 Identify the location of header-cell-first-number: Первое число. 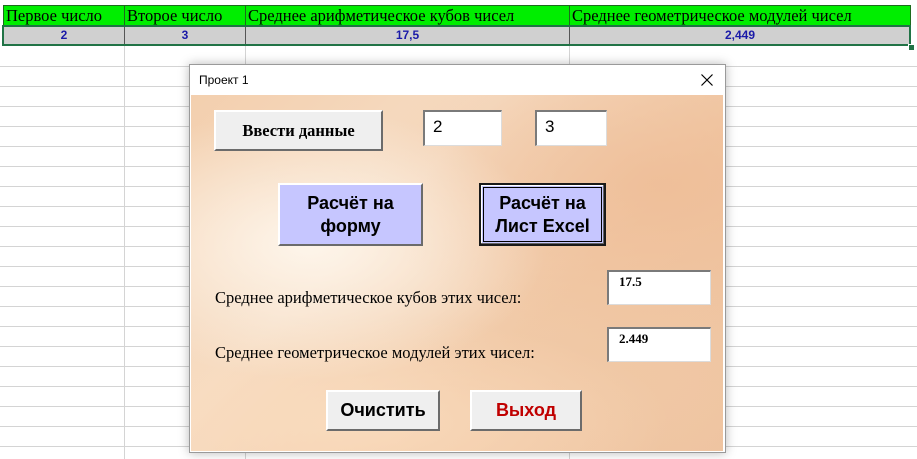
(63, 15).